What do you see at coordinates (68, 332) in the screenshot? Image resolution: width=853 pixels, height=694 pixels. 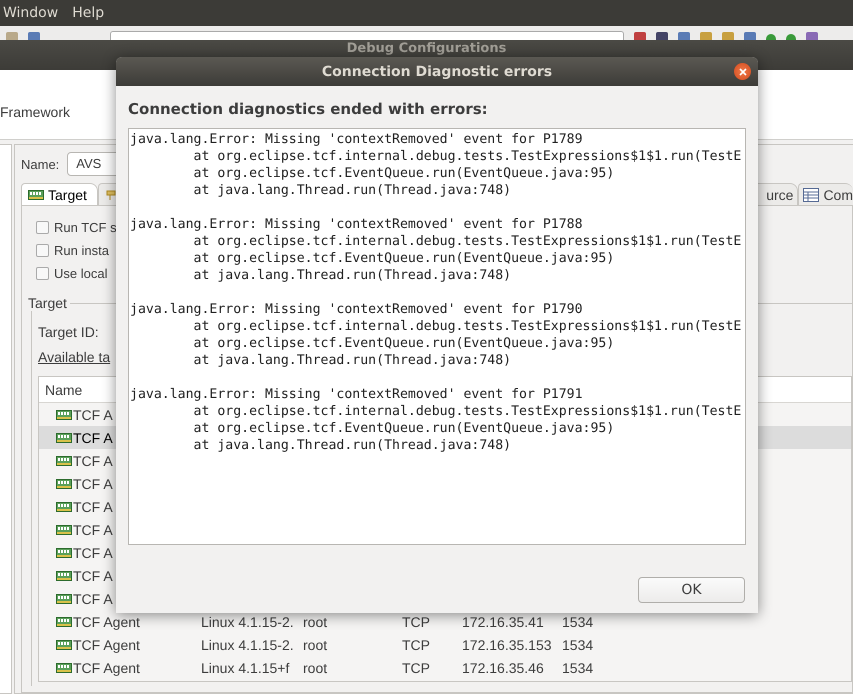 I see `field-label: Target ID:` at bounding box center [68, 332].